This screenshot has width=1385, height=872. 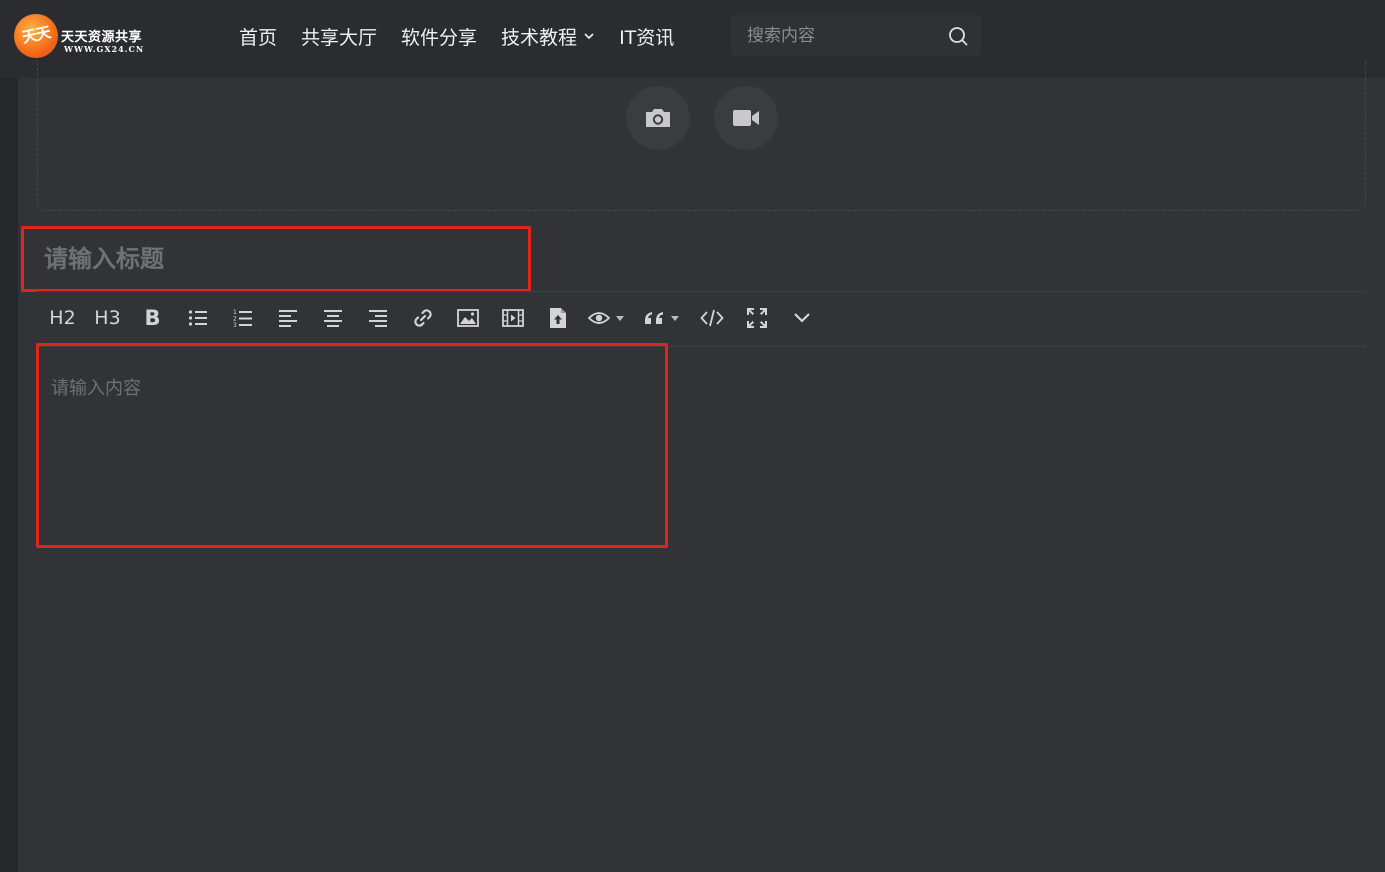 What do you see at coordinates (152, 318) in the screenshot?
I see `bold-button: B` at bounding box center [152, 318].